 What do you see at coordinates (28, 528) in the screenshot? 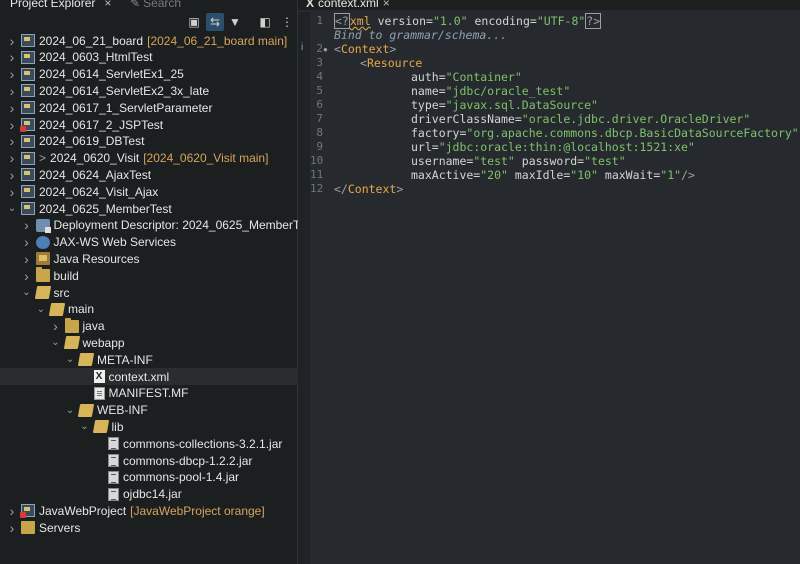
I see `servers-folder-icon` at bounding box center [28, 528].